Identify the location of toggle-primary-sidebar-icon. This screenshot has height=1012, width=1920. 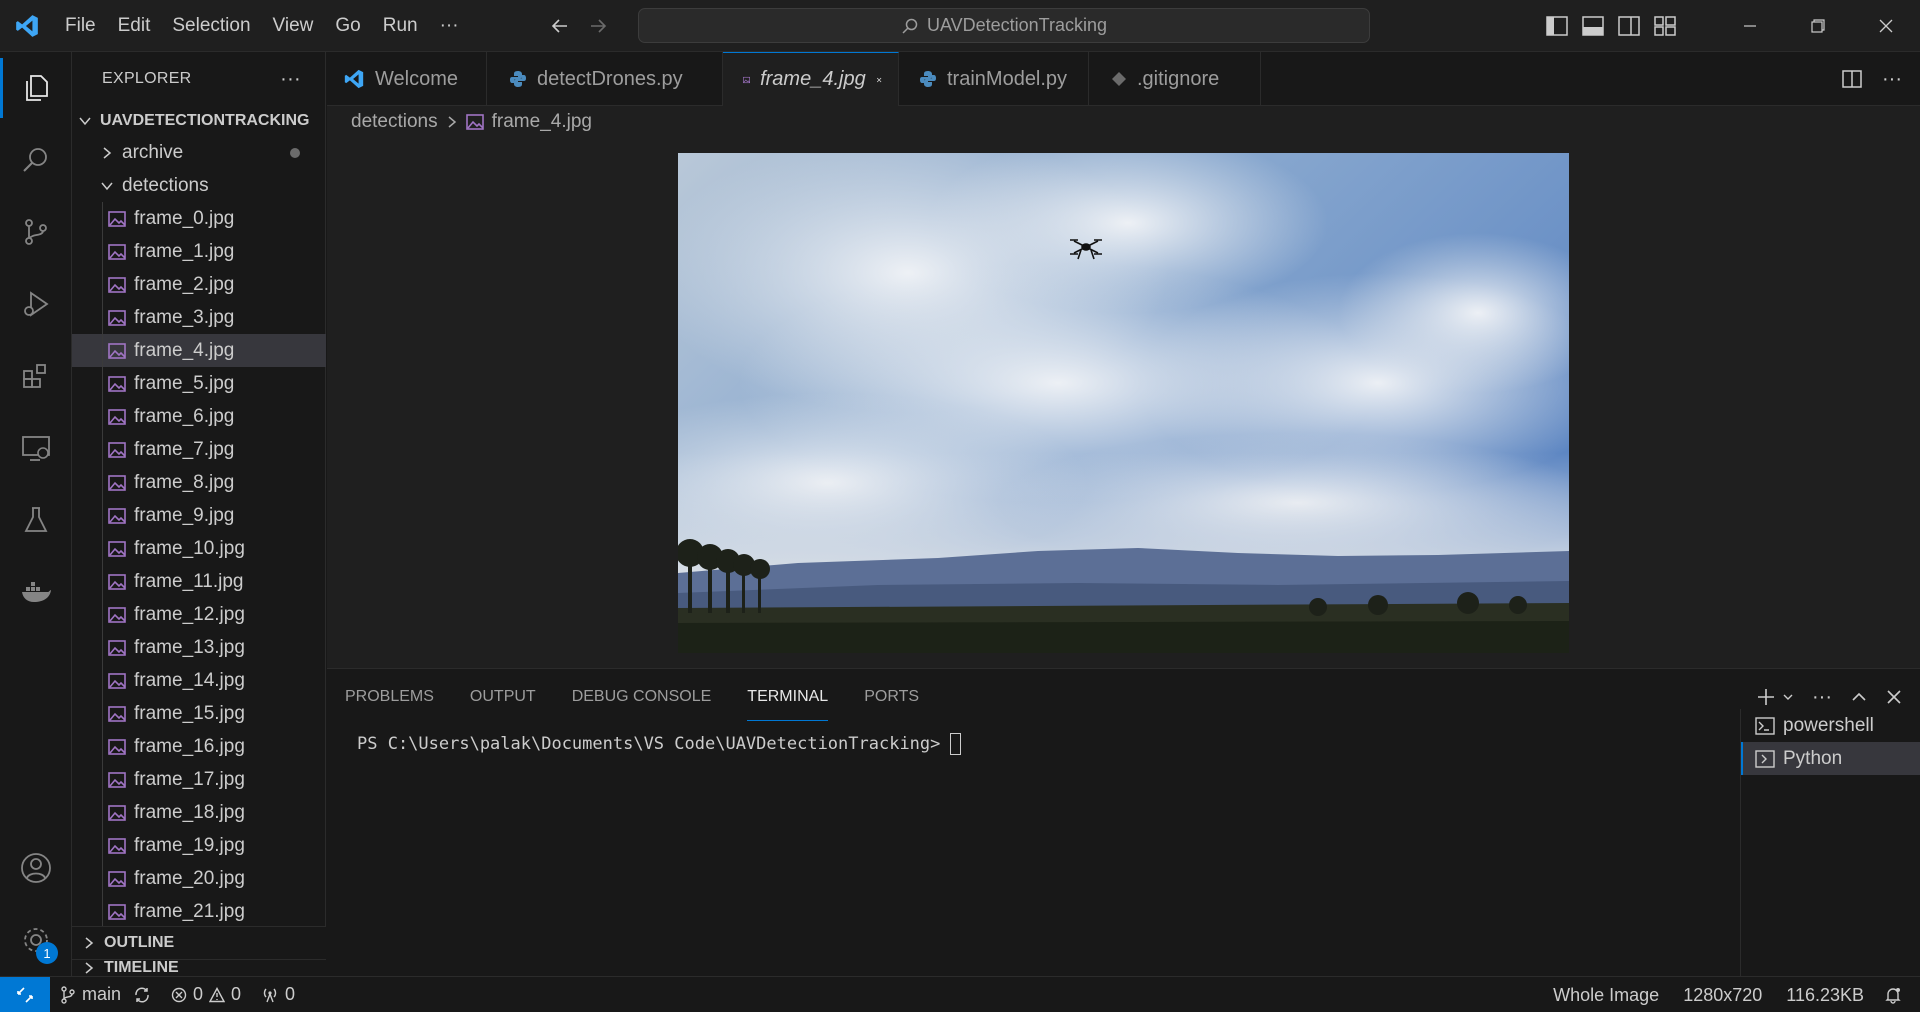
(1557, 26).